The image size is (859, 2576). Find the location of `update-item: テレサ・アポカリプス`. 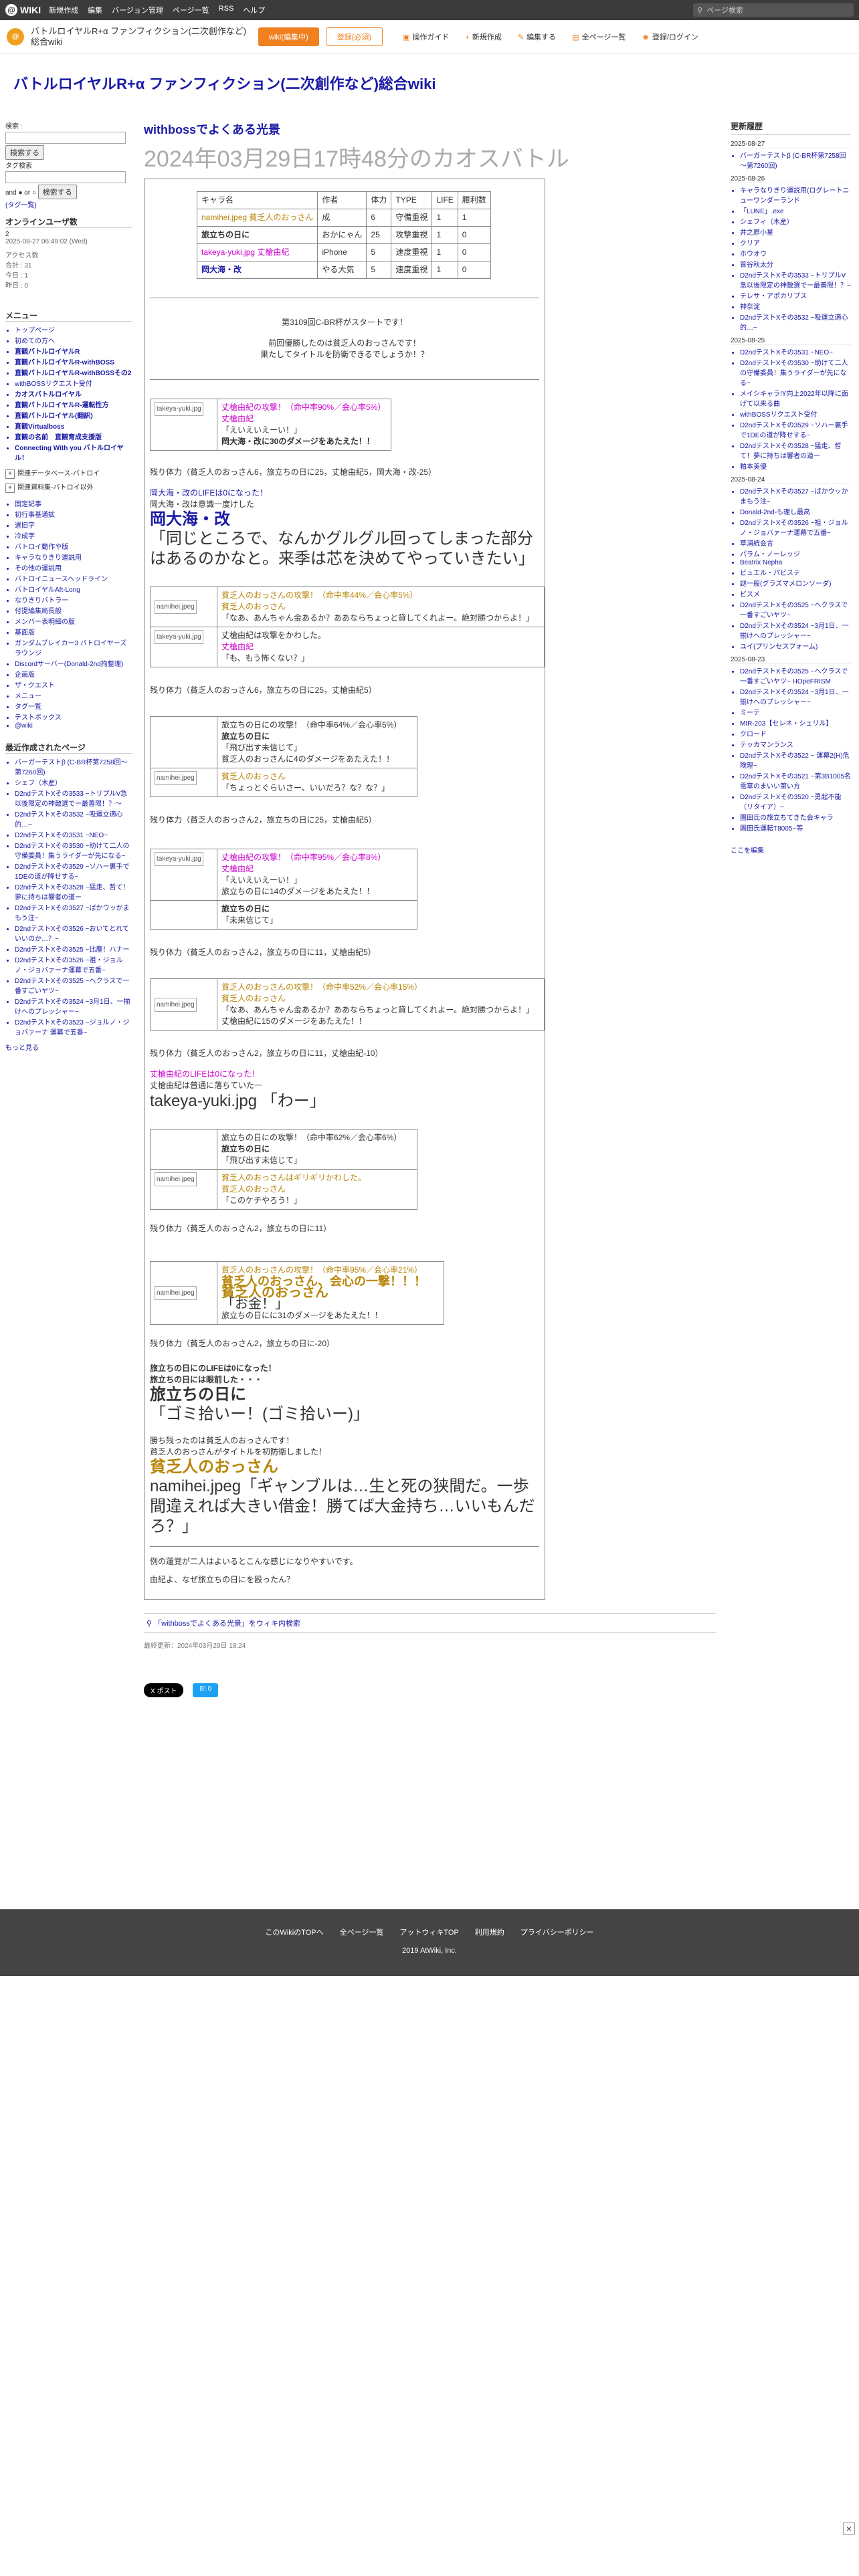

update-item: テレサ・アポカリプス is located at coordinates (796, 295).